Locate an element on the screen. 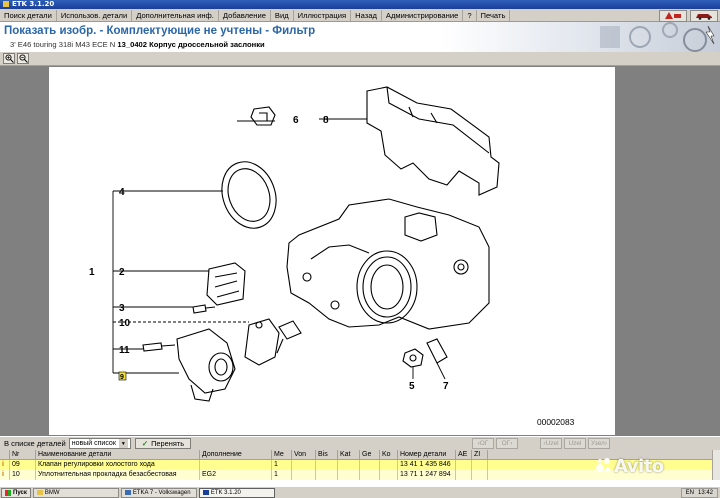 The width and height of the screenshot is (720, 498). menu-item-print: Печать is located at coordinates (494, 15).